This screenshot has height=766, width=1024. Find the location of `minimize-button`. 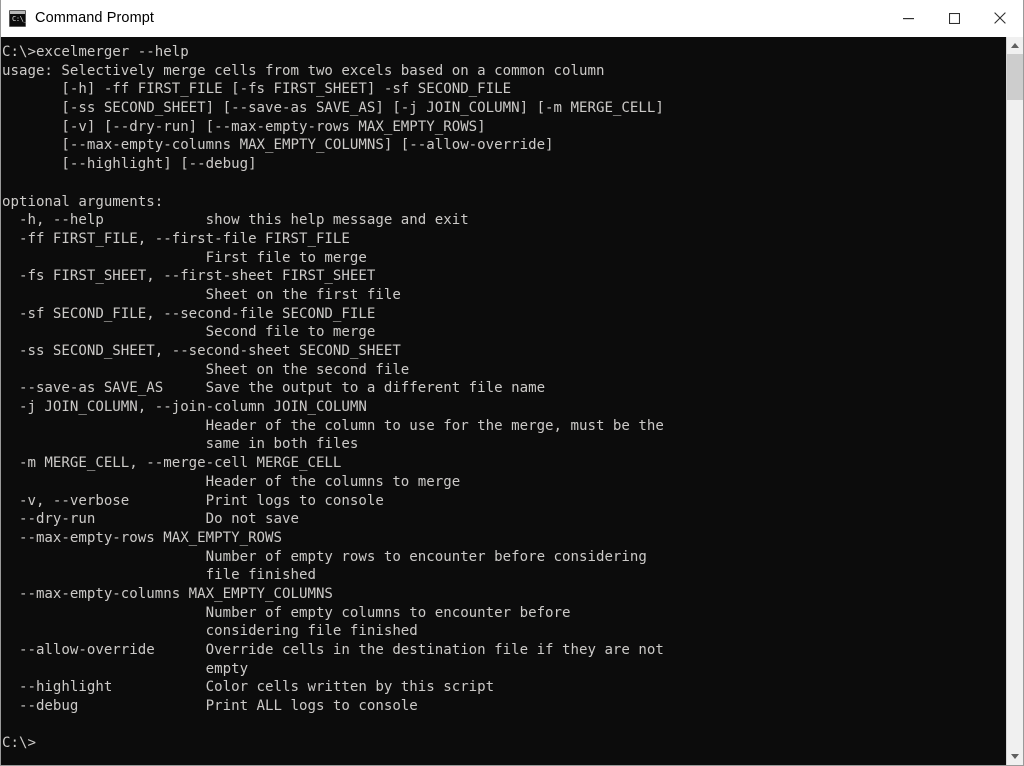

minimize-button is located at coordinates (908, 18).